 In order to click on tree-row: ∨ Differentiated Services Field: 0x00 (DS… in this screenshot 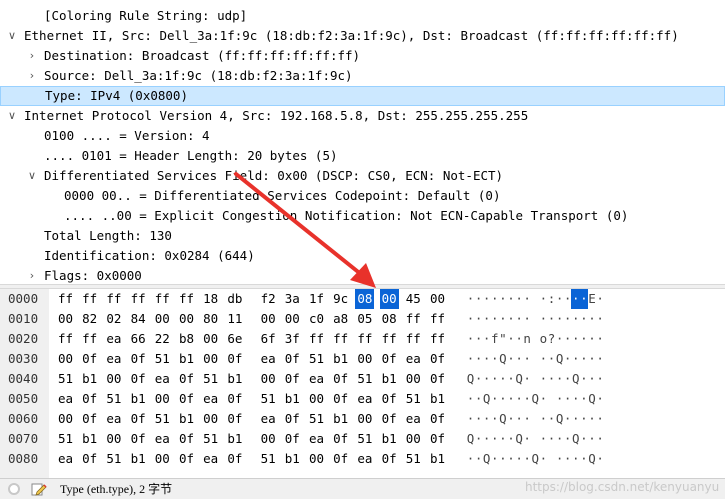, I will do `click(362, 176)`.